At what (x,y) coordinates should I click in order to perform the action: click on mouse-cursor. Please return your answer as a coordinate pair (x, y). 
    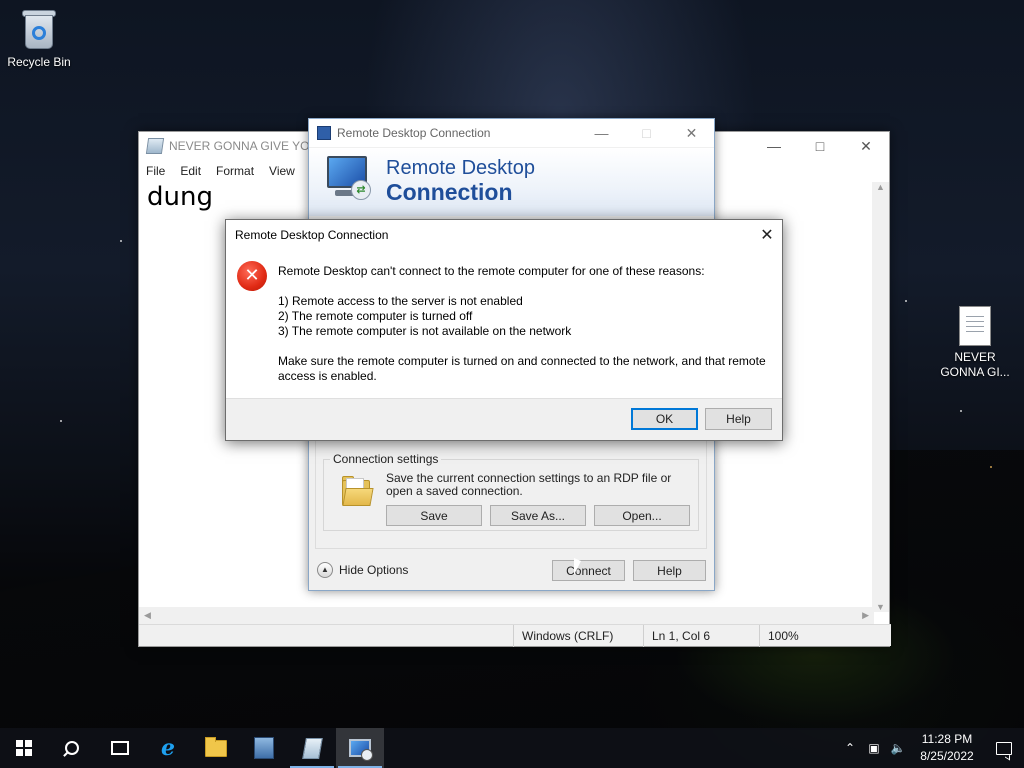
    Looking at the image, I should click on (577, 566).